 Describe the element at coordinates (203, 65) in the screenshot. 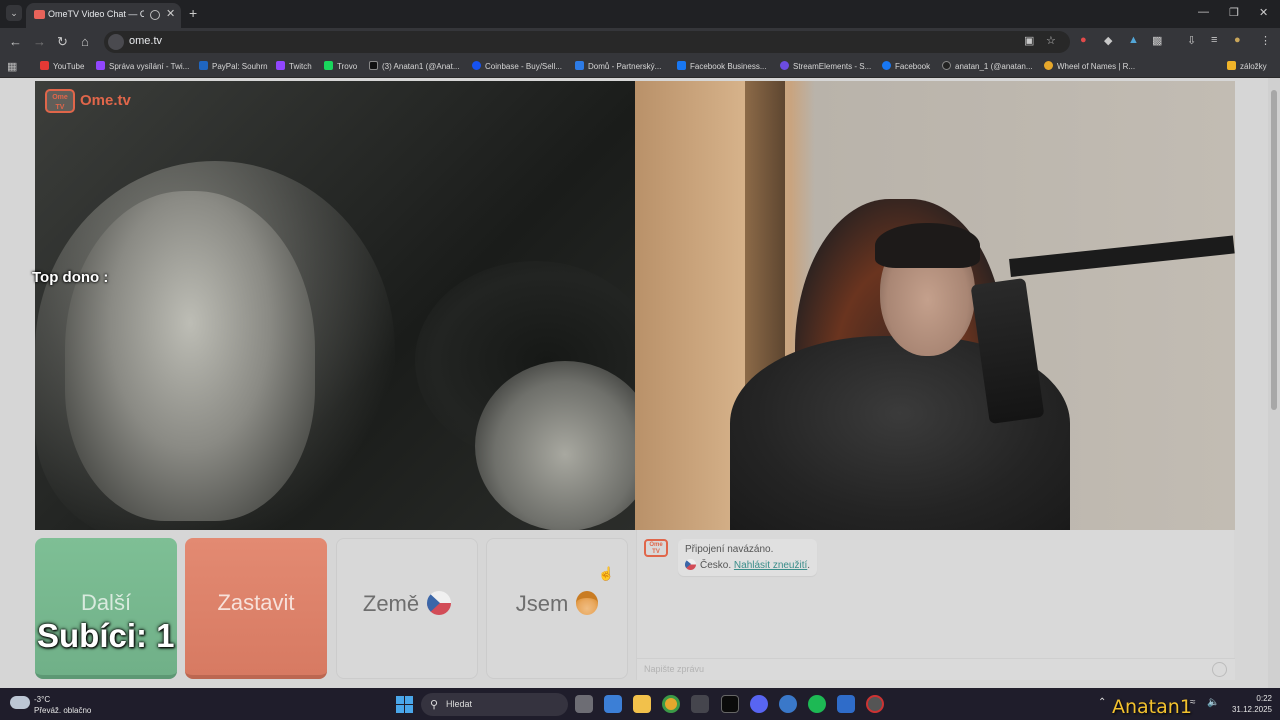

I see `paypal-icon` at that location.